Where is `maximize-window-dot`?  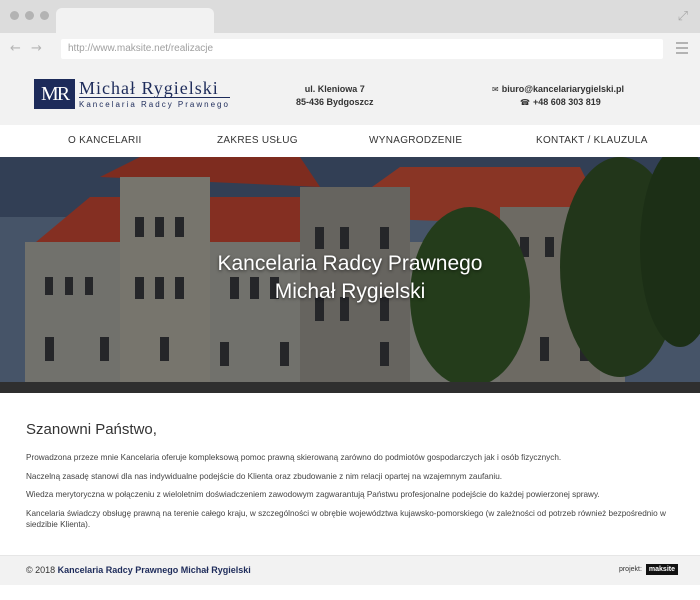 maximize-window-dot is located at coordinates (44, 15).